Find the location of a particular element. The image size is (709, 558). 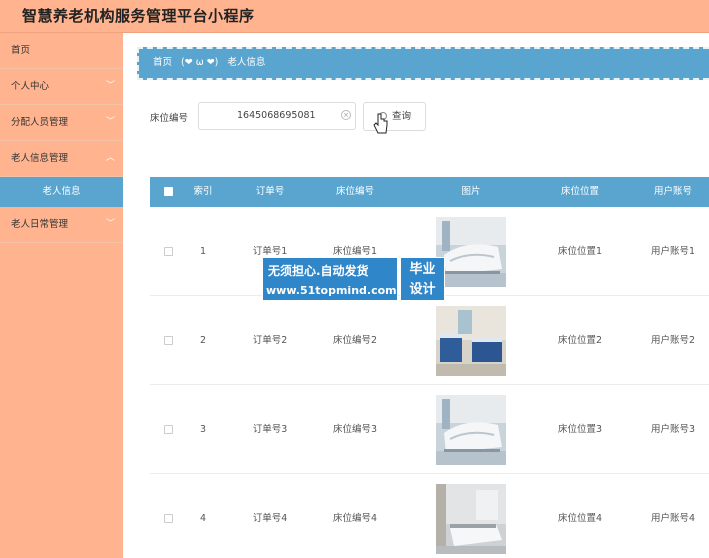

cell-bed-position: 床位位置2 is located at coordinates (580, 340).